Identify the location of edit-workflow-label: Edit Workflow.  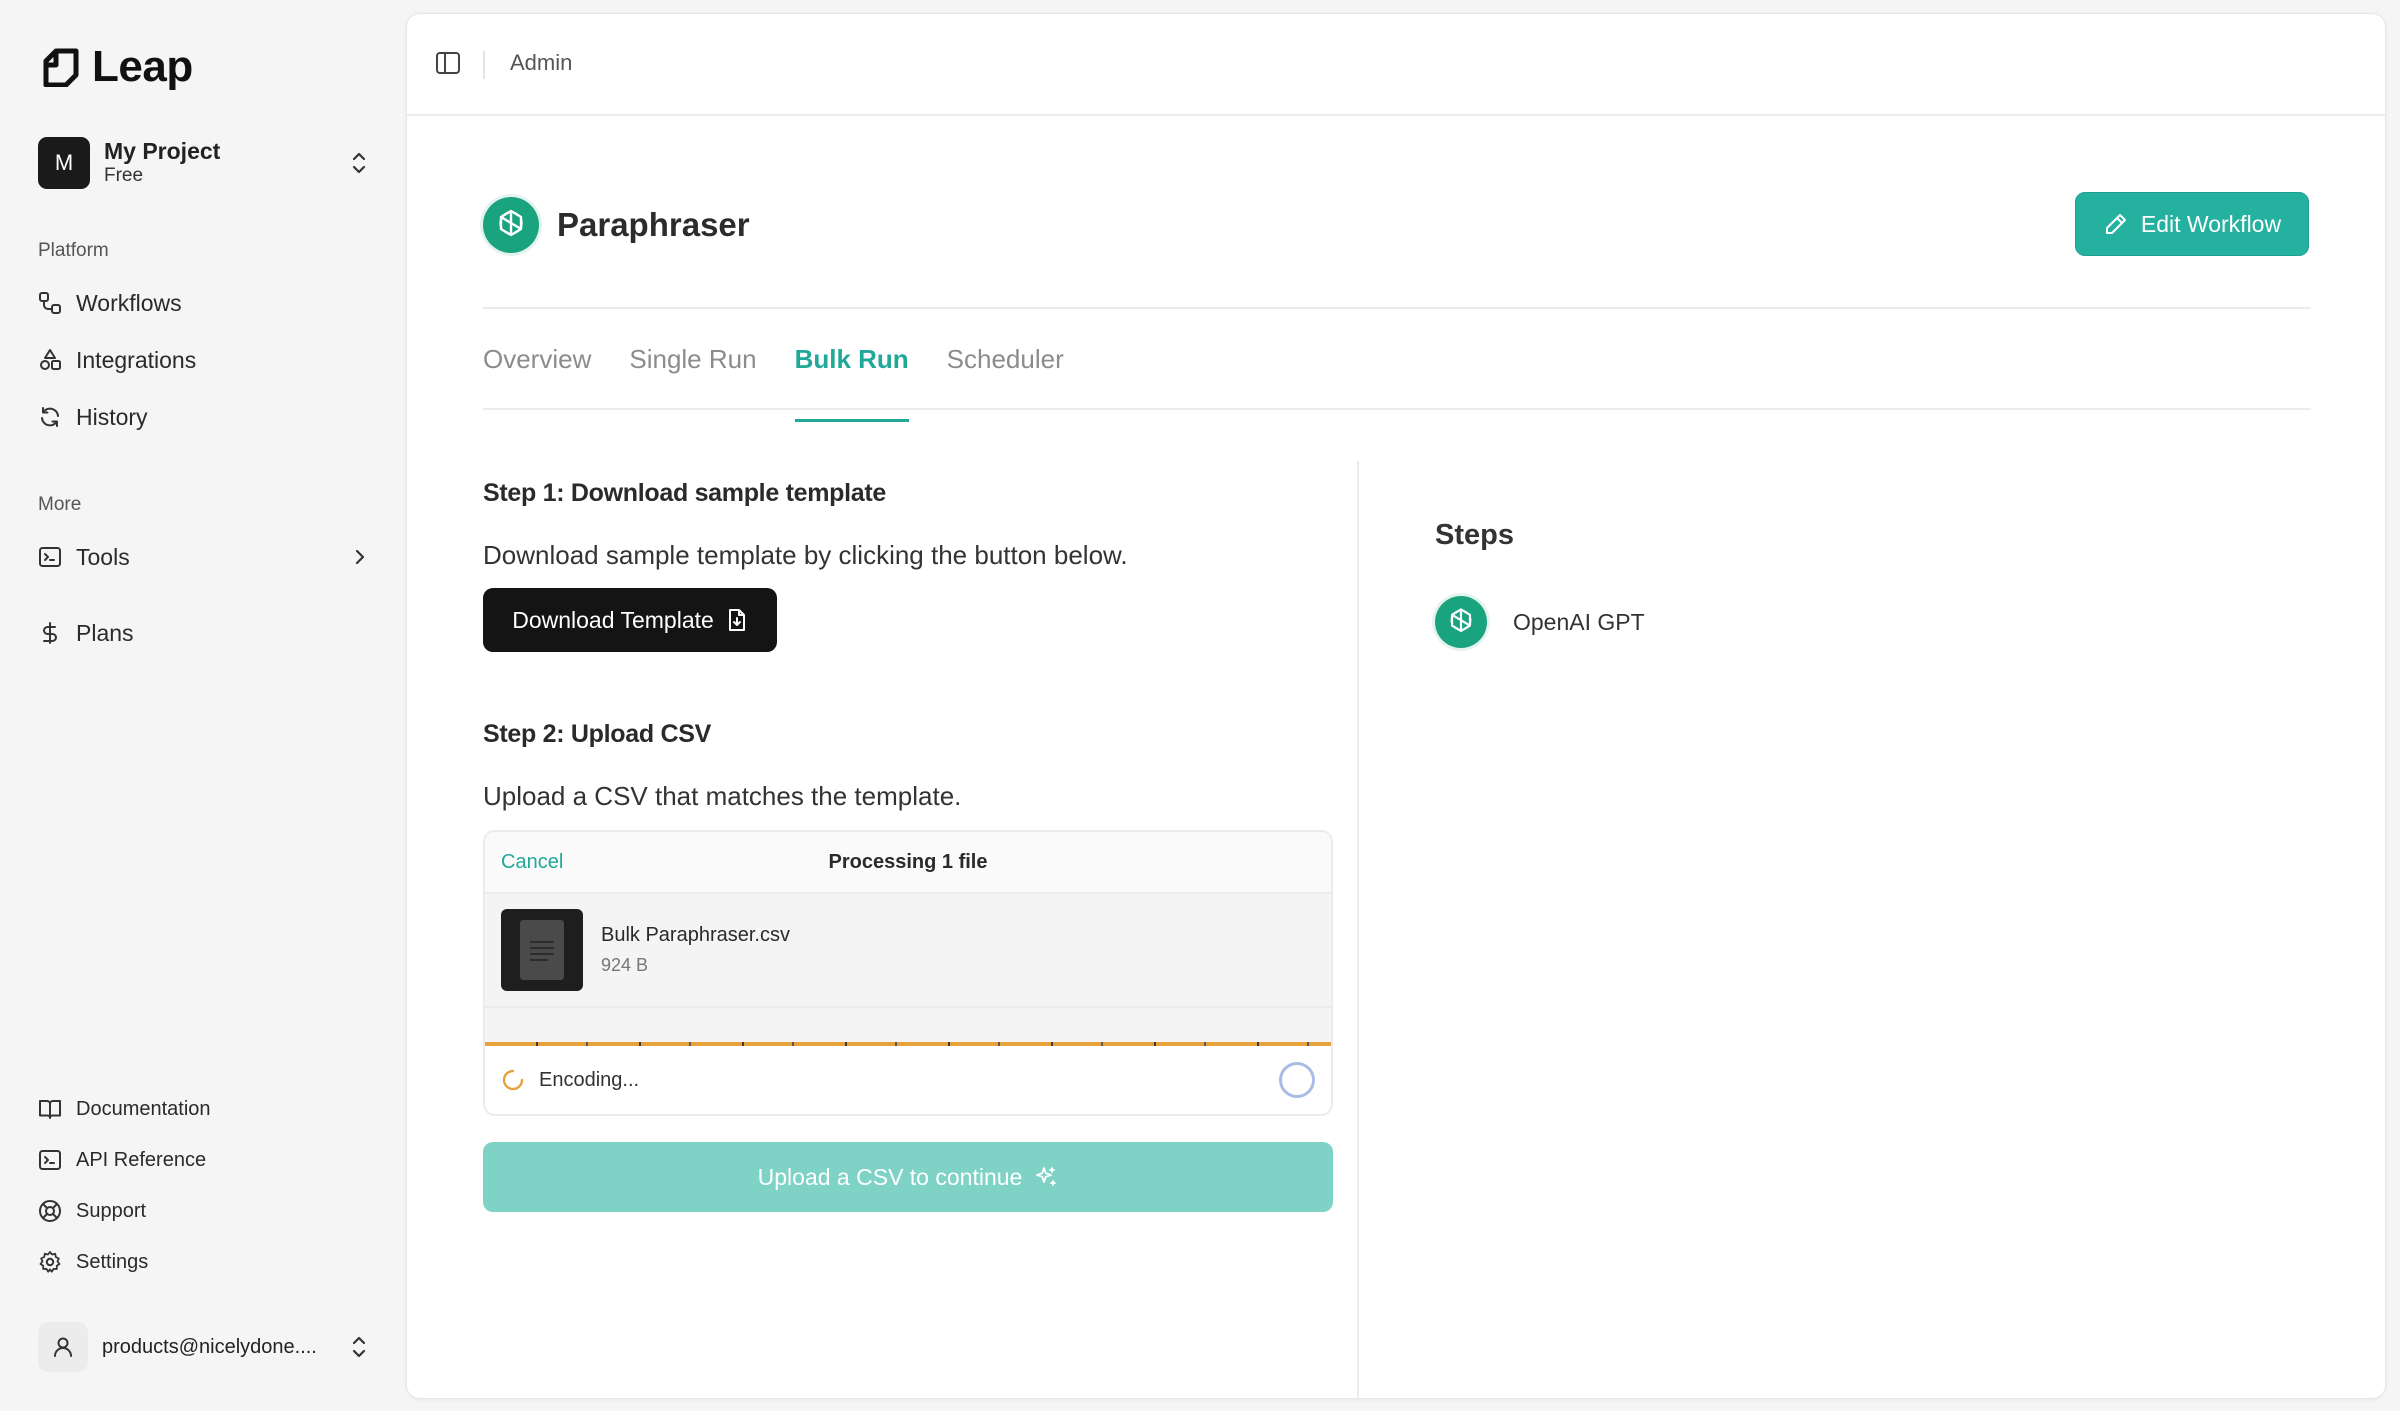
(2211, 223).